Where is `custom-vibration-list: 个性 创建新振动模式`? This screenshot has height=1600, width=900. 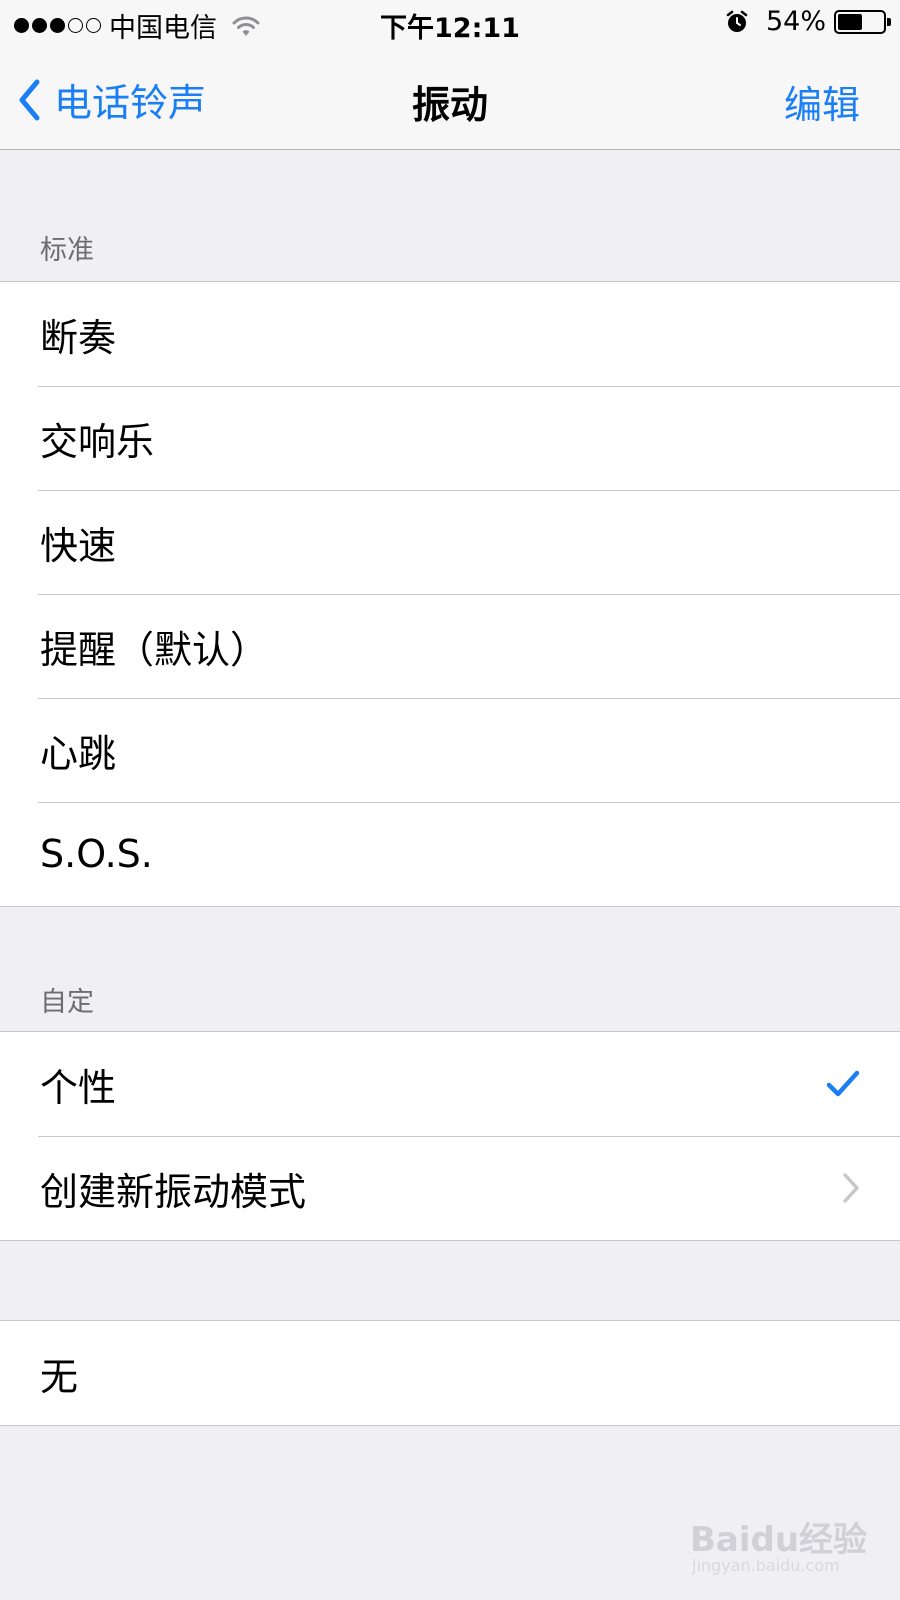
custom-vibration-list: 个性 创建新振动模式 is located at coordinates (450, 1136).